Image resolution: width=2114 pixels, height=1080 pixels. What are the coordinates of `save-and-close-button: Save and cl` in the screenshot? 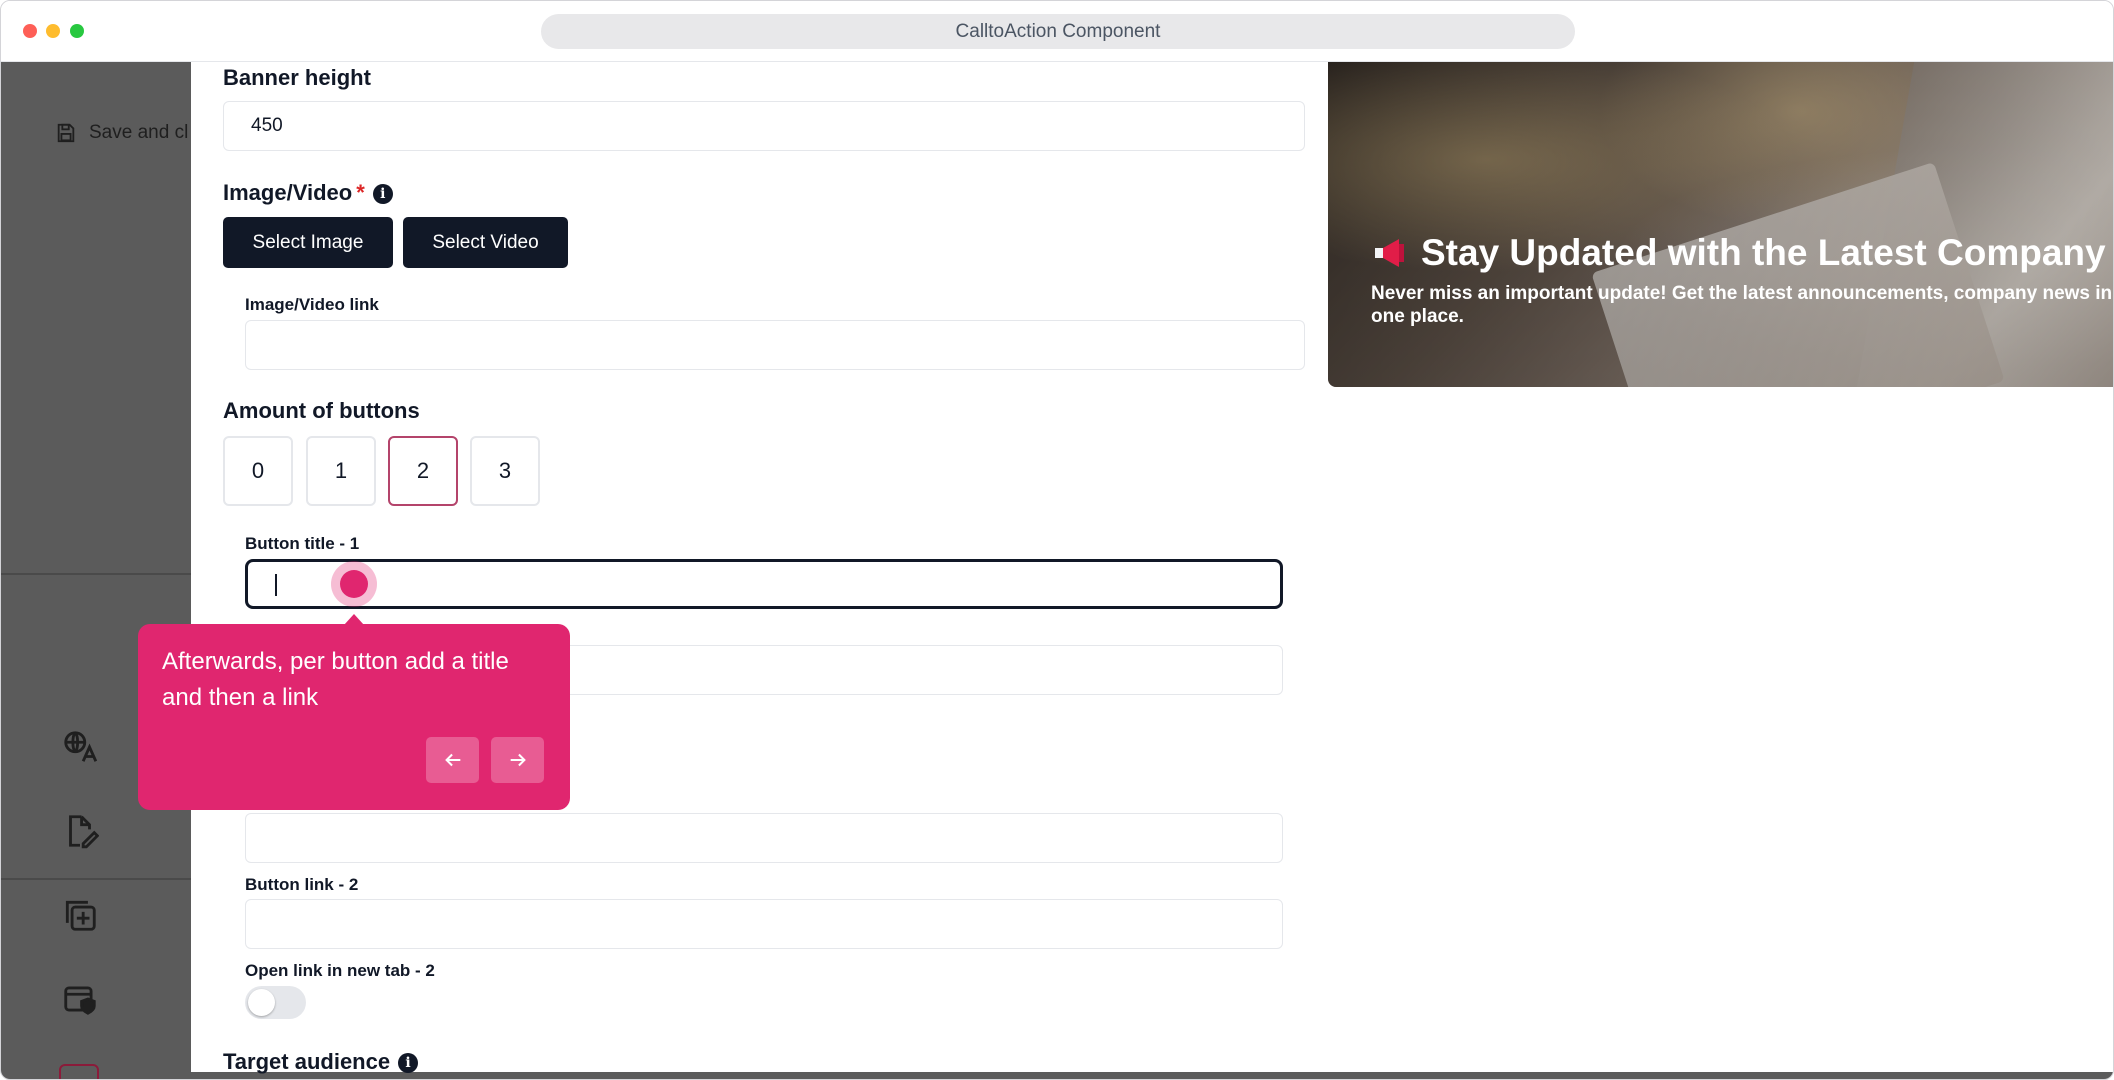 It's located at (121, 133).